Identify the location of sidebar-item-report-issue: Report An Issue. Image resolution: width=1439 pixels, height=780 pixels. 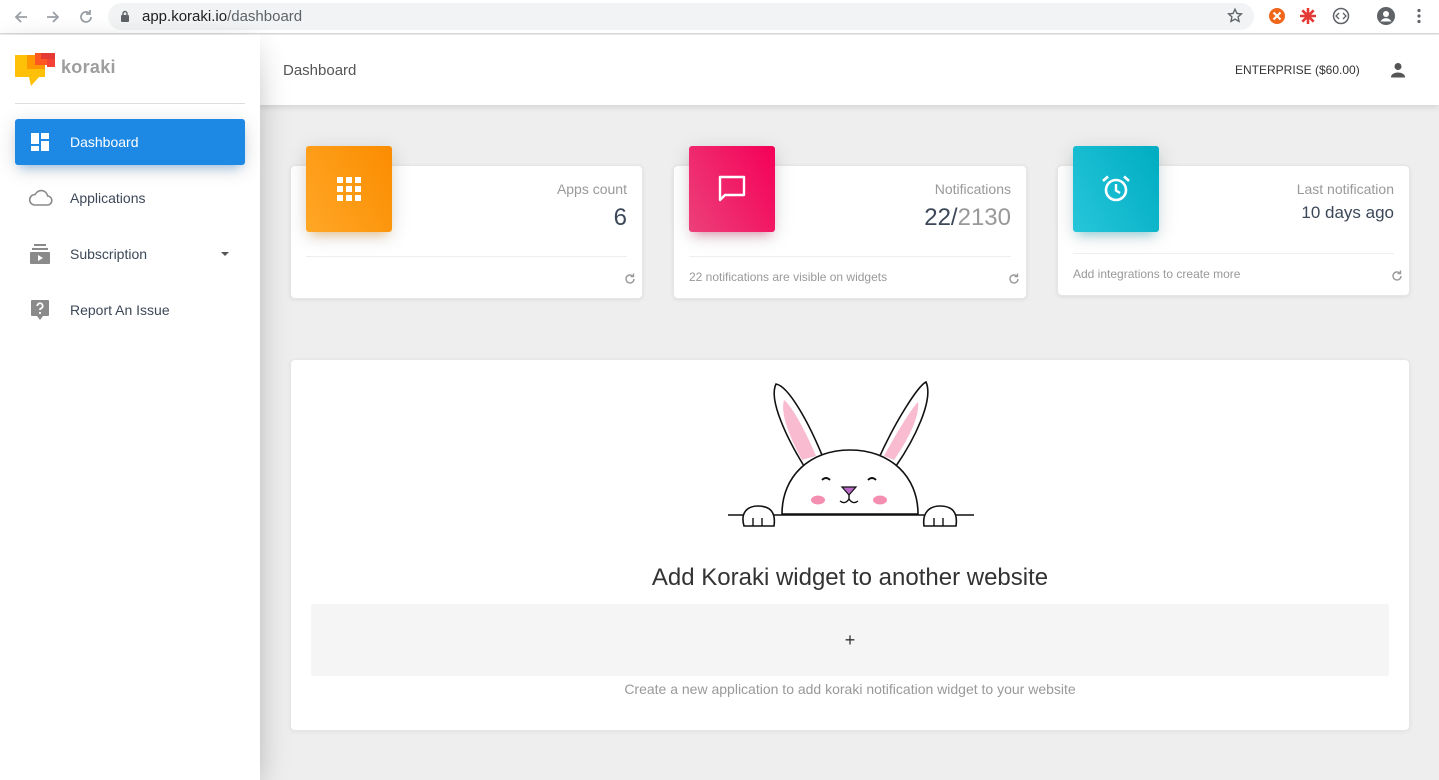
(130, 310).